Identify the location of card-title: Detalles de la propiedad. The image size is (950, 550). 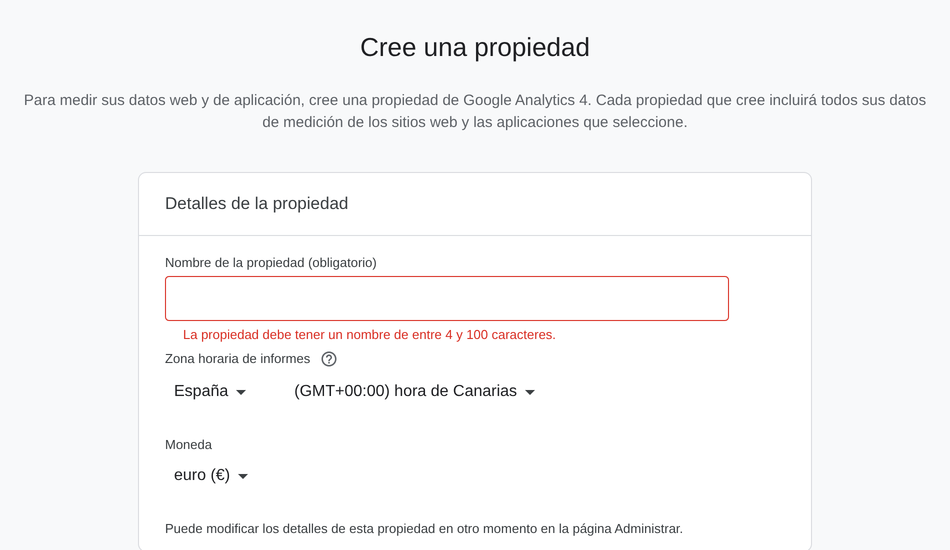
(475, 204).